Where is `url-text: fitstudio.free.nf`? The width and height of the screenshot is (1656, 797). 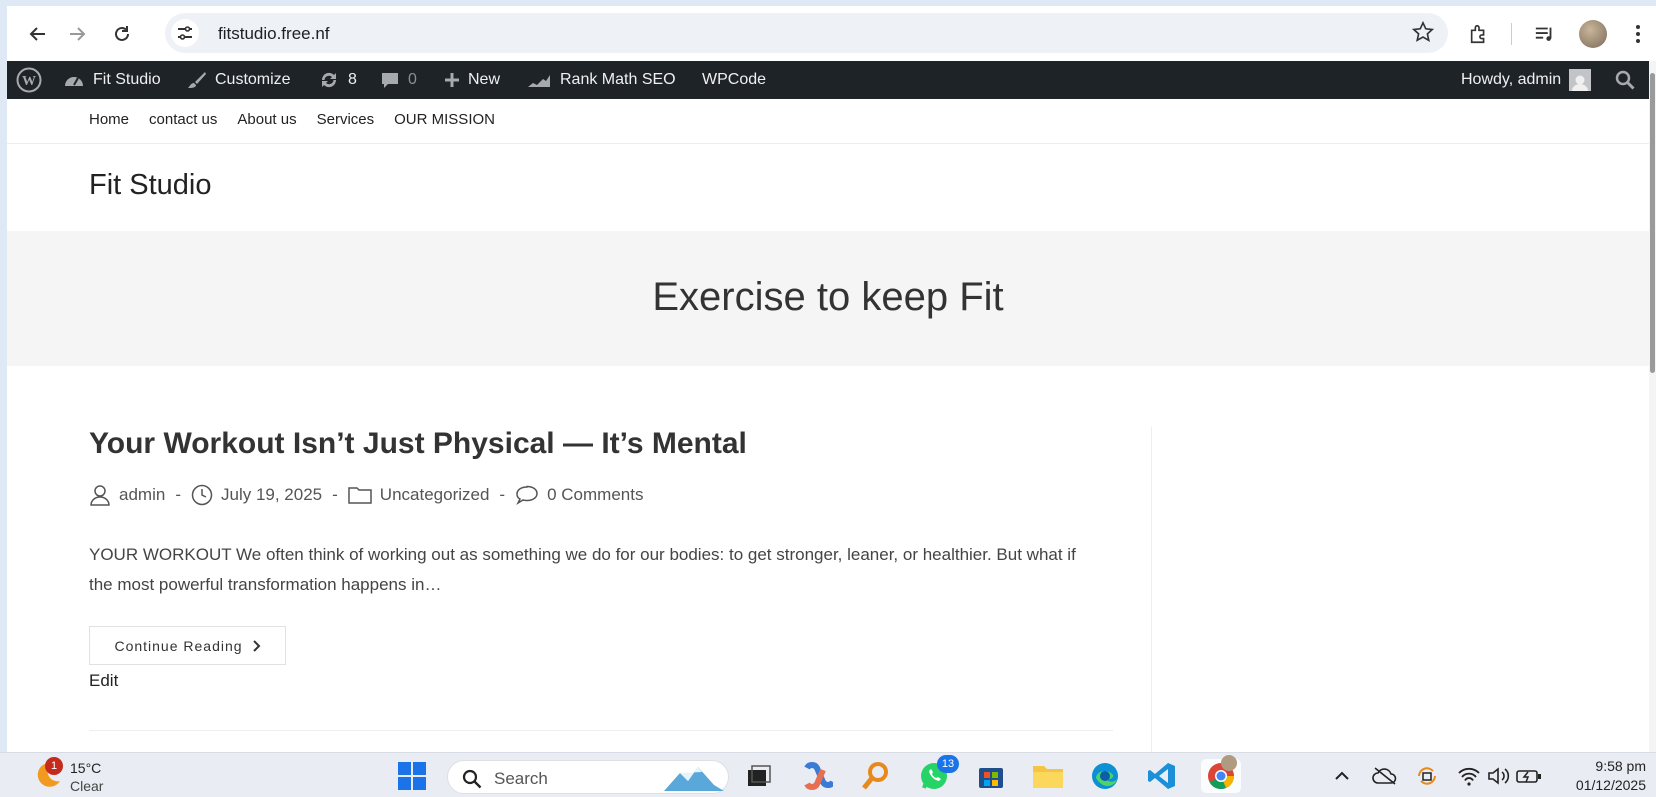 url-text: fitstudio.free.nf is located at coordinates (274, 34).